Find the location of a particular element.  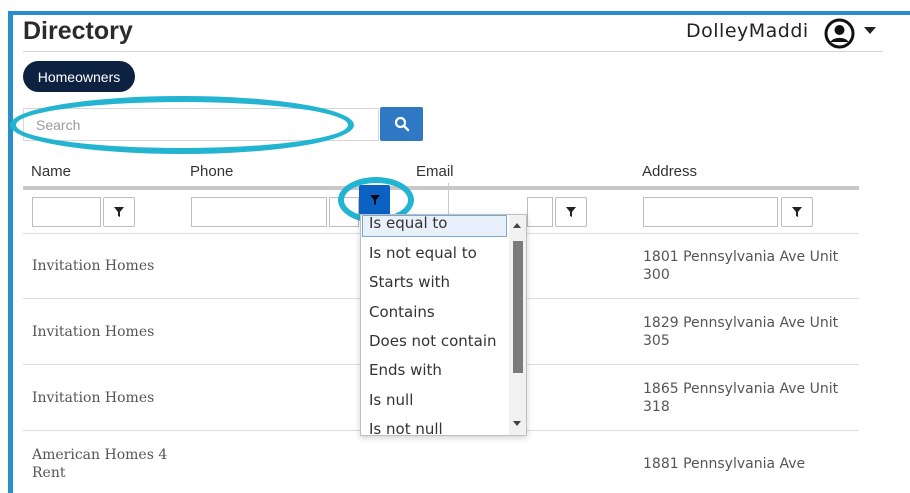

user-avatar-icon is located at coordinates (839, 33).